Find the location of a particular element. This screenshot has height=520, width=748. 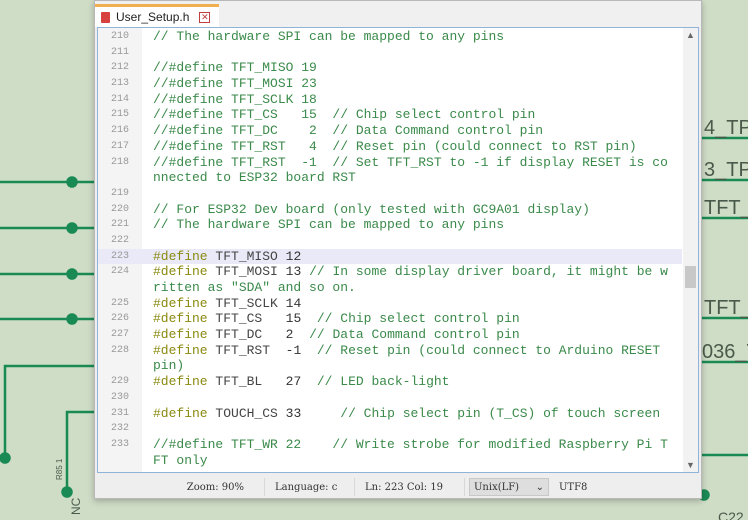

line-number: 226 is located at coordinates (119, 319).